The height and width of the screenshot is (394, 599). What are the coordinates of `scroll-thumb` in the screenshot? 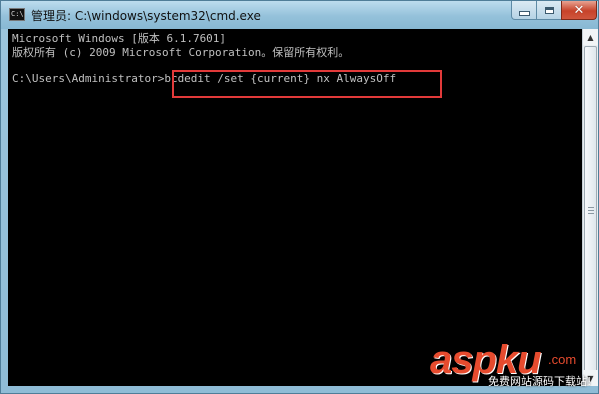 It's located at (590, 211).